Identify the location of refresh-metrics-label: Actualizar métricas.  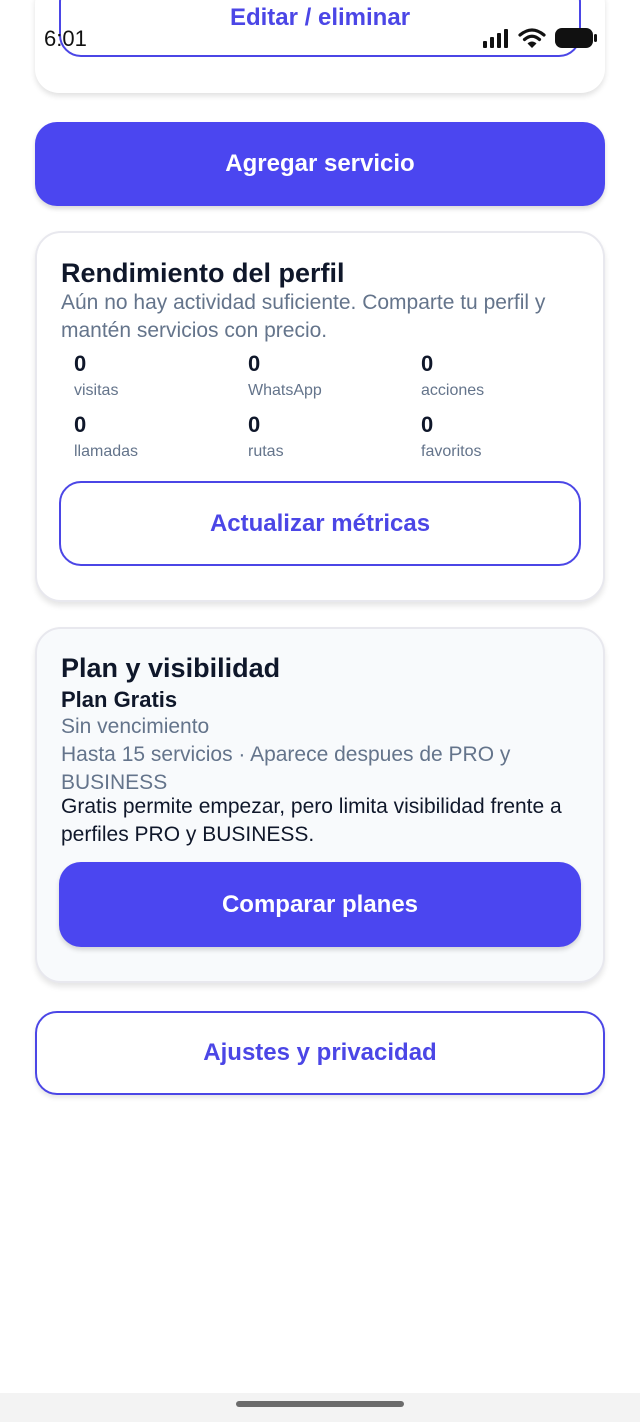
(320, 523).